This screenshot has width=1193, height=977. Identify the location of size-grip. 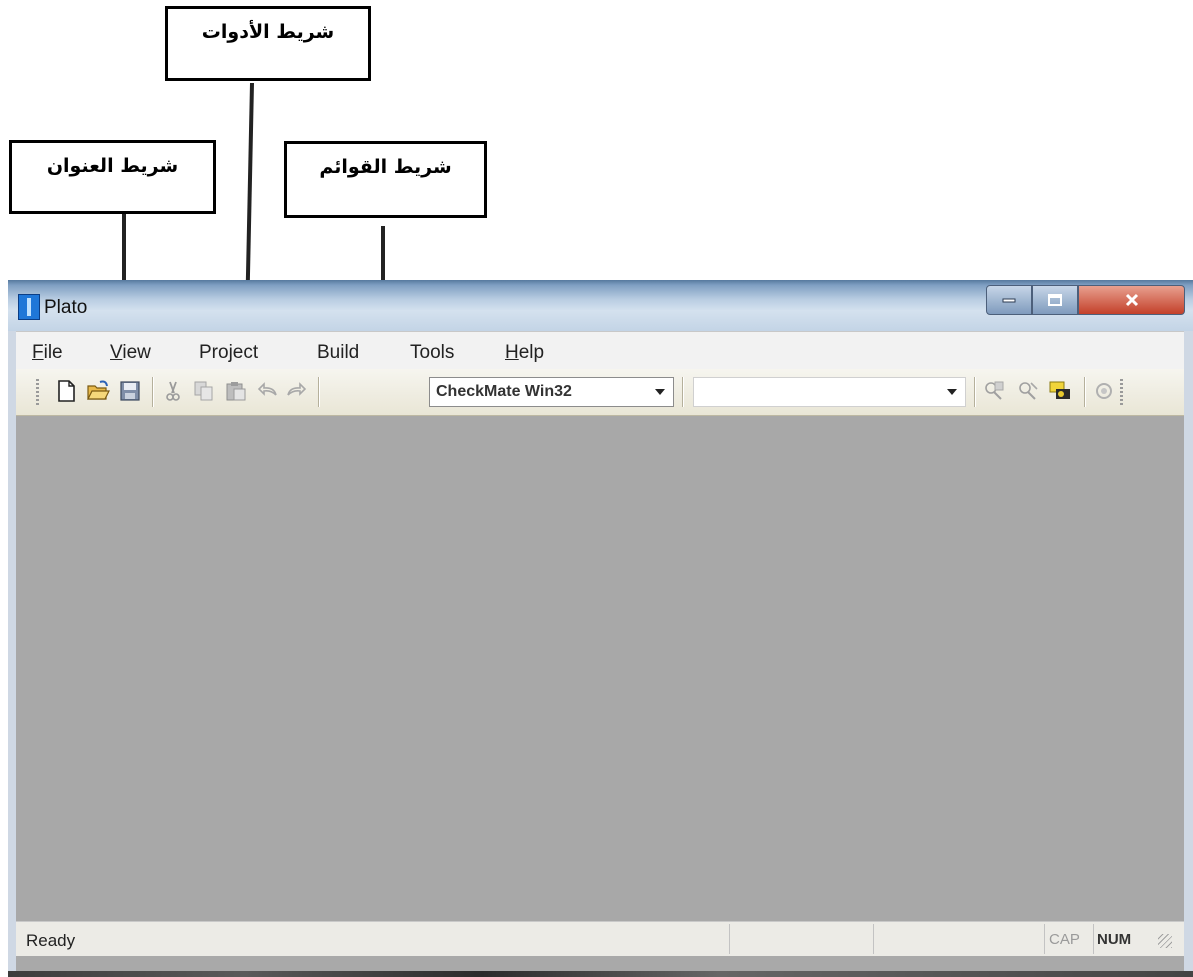
(1165, 941).